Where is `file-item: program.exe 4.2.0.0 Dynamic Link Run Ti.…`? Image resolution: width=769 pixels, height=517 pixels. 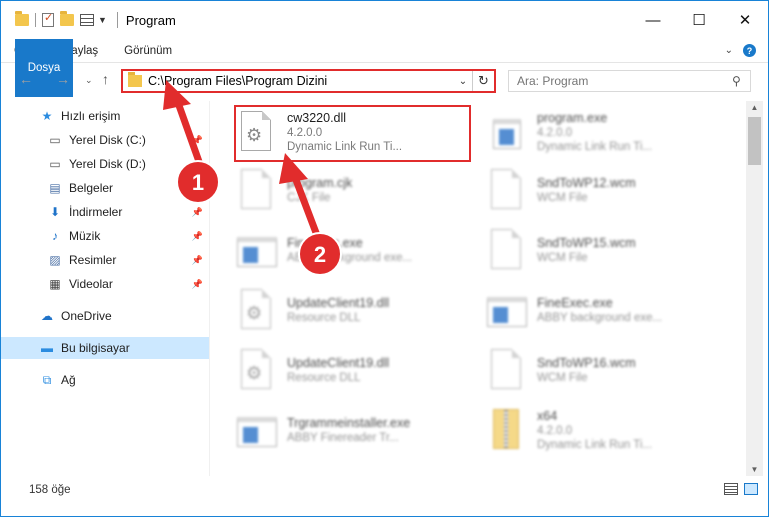
file-item: program.exe 4.2.0.0 Dynamic Link Run Ti.… is located at coordinates (590, 132).